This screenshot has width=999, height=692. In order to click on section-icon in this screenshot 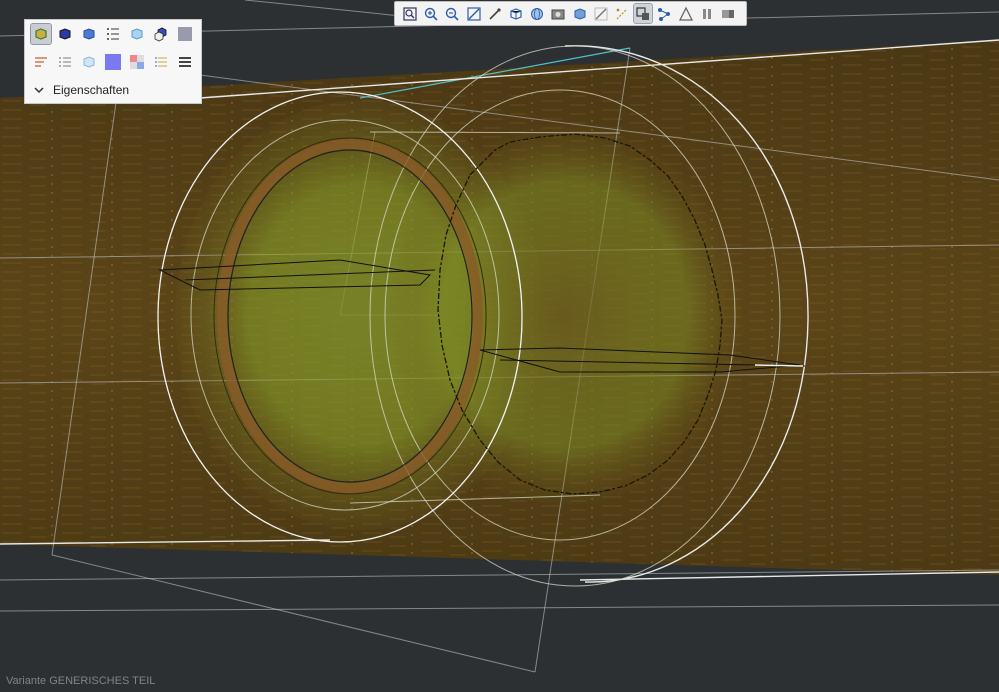, I will do `click(601, 13)`.